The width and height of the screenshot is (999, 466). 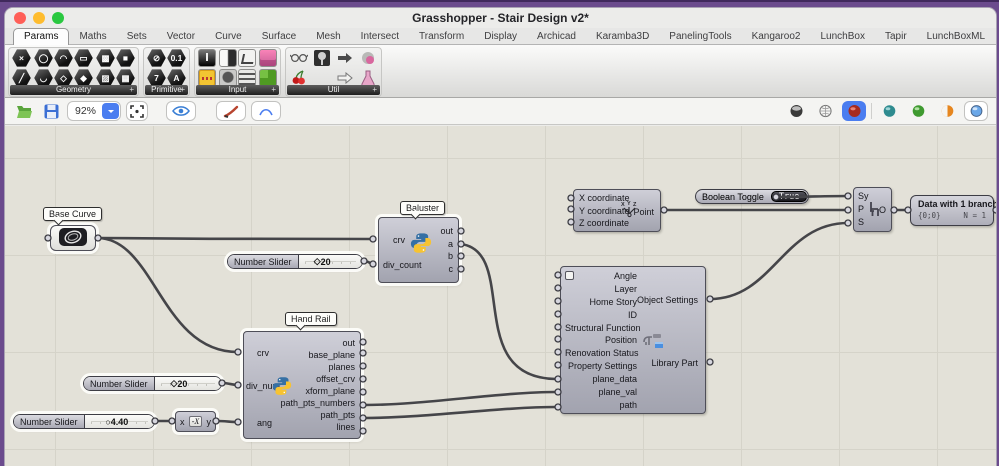 What do you see at coordinates (182, 422) in the screenshot?
I see `input-x: x` at bounding box center [182, 422].